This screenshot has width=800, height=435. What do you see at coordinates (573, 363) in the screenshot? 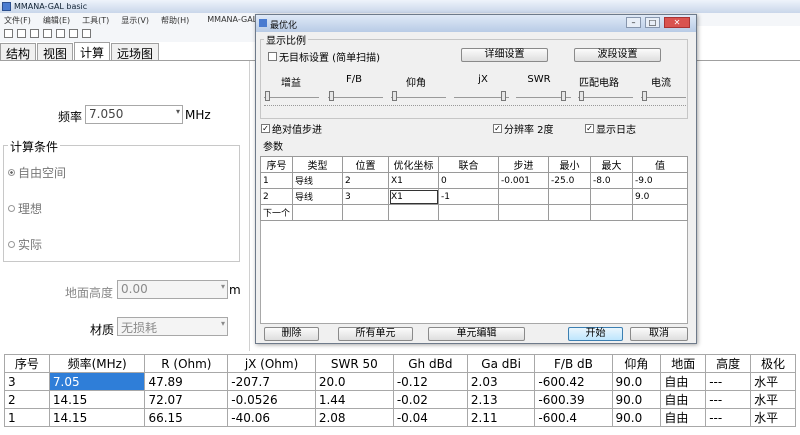
I see `col-header: F/B dB` at bounding box center [573, 363].